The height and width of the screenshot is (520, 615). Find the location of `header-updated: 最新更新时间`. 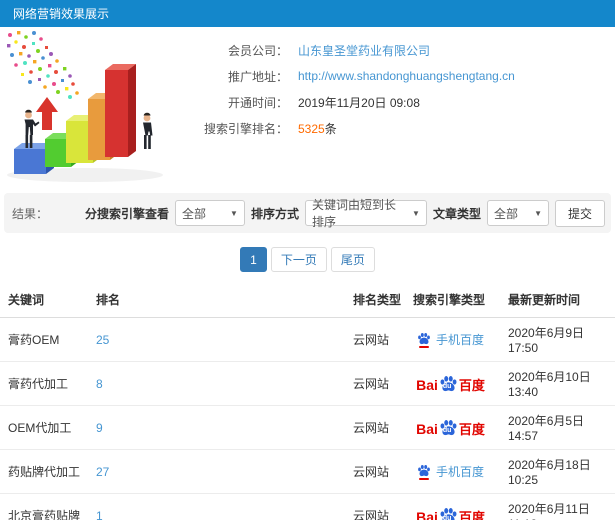

header-updated: 最新更新时间 is located at coordinates (557, 300).